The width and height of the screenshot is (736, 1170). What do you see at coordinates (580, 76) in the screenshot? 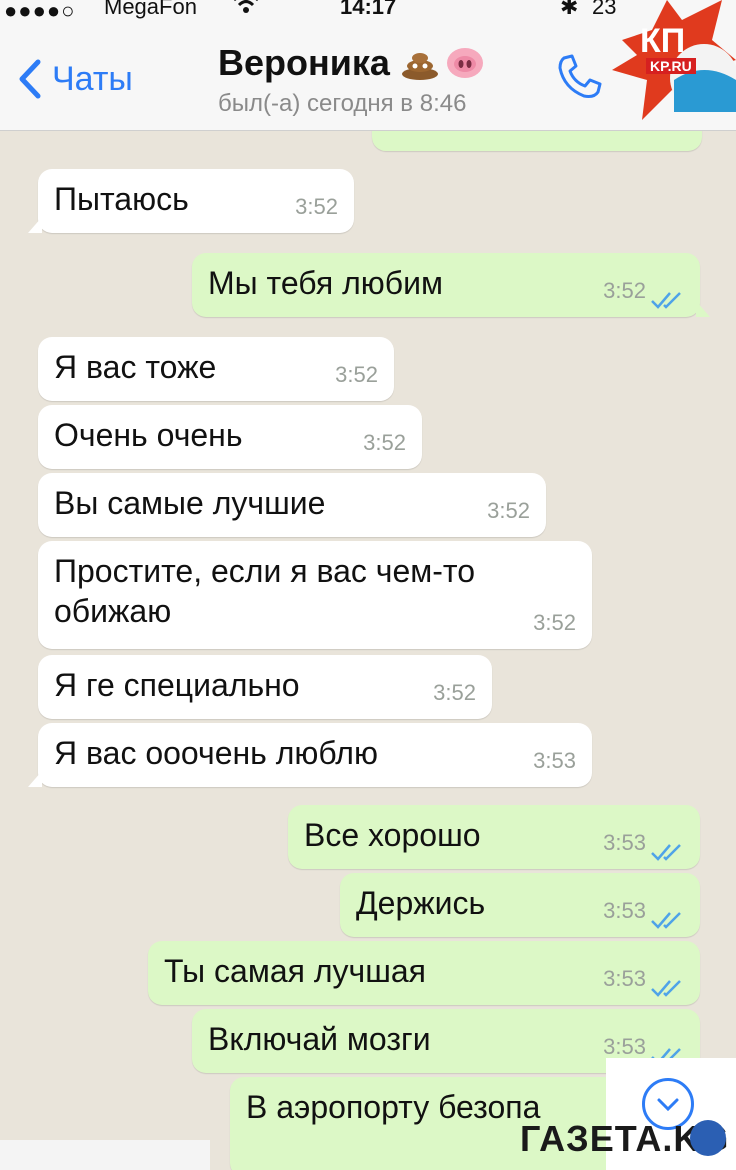
I see `phone-icon` at bounding box center [580, 76].